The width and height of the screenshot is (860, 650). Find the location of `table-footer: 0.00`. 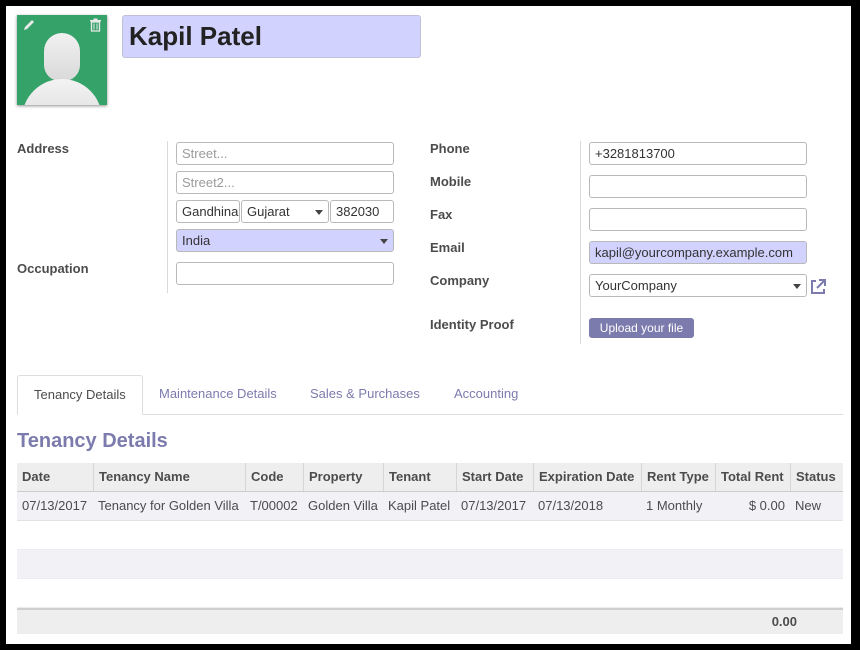

table-footer: 0.00 is located at coordinates (430, 621).